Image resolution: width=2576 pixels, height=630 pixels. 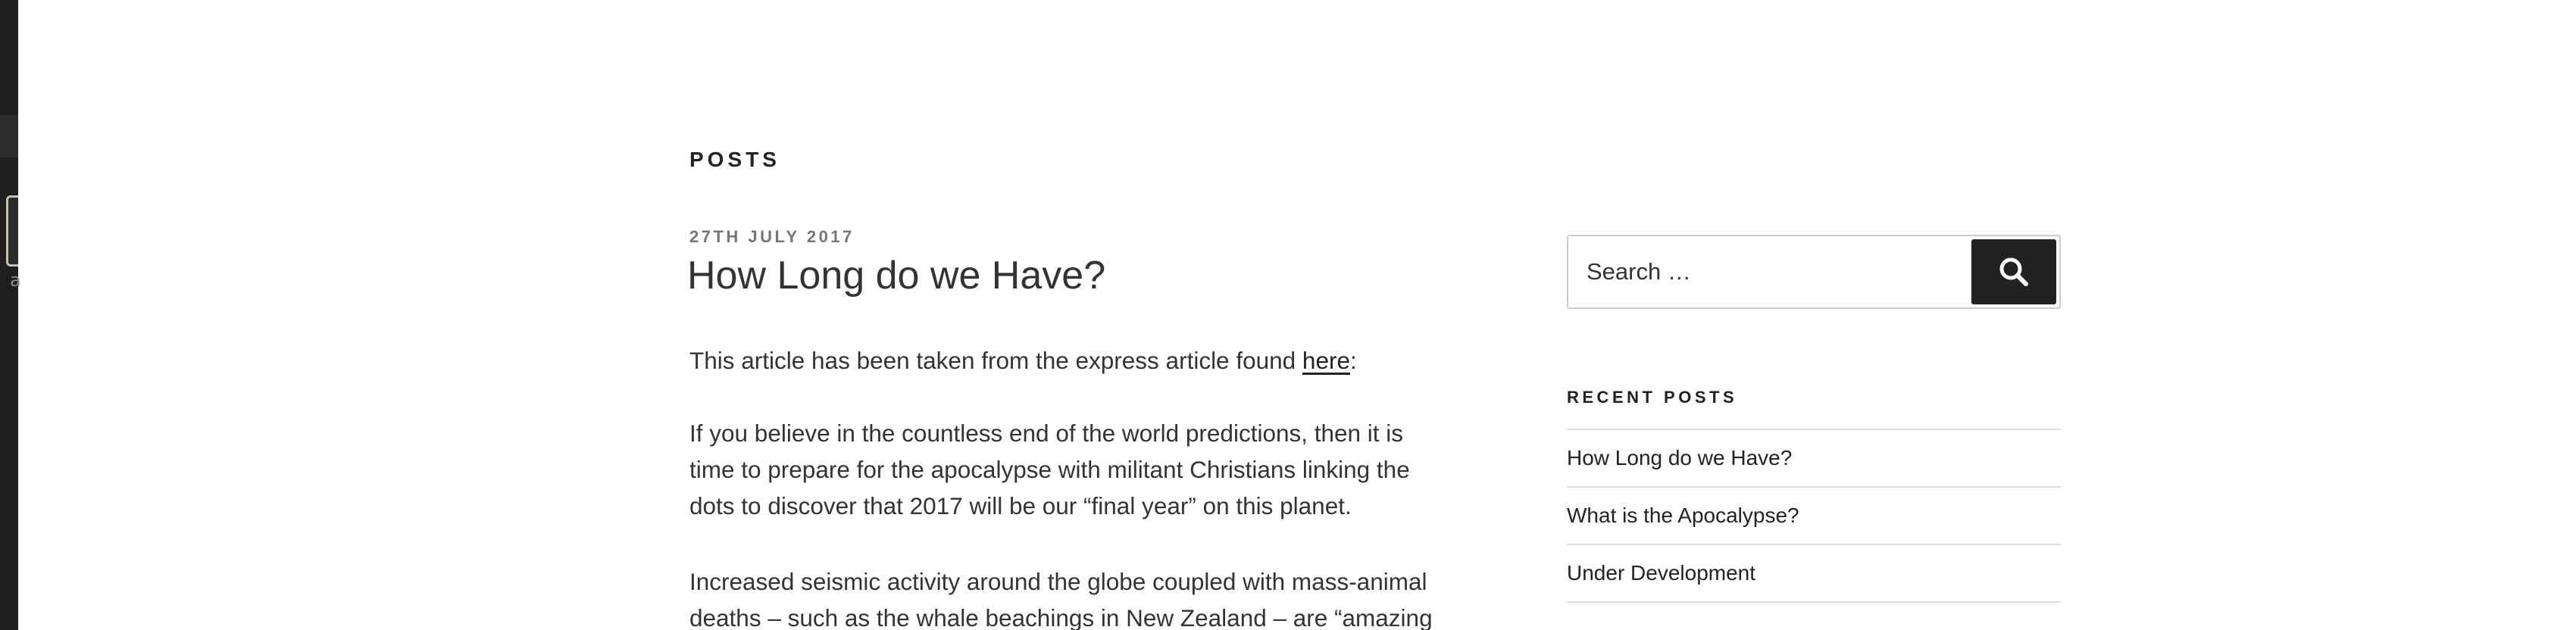 I want to click on list-item: Under Development, so click(x=1814, y=574).